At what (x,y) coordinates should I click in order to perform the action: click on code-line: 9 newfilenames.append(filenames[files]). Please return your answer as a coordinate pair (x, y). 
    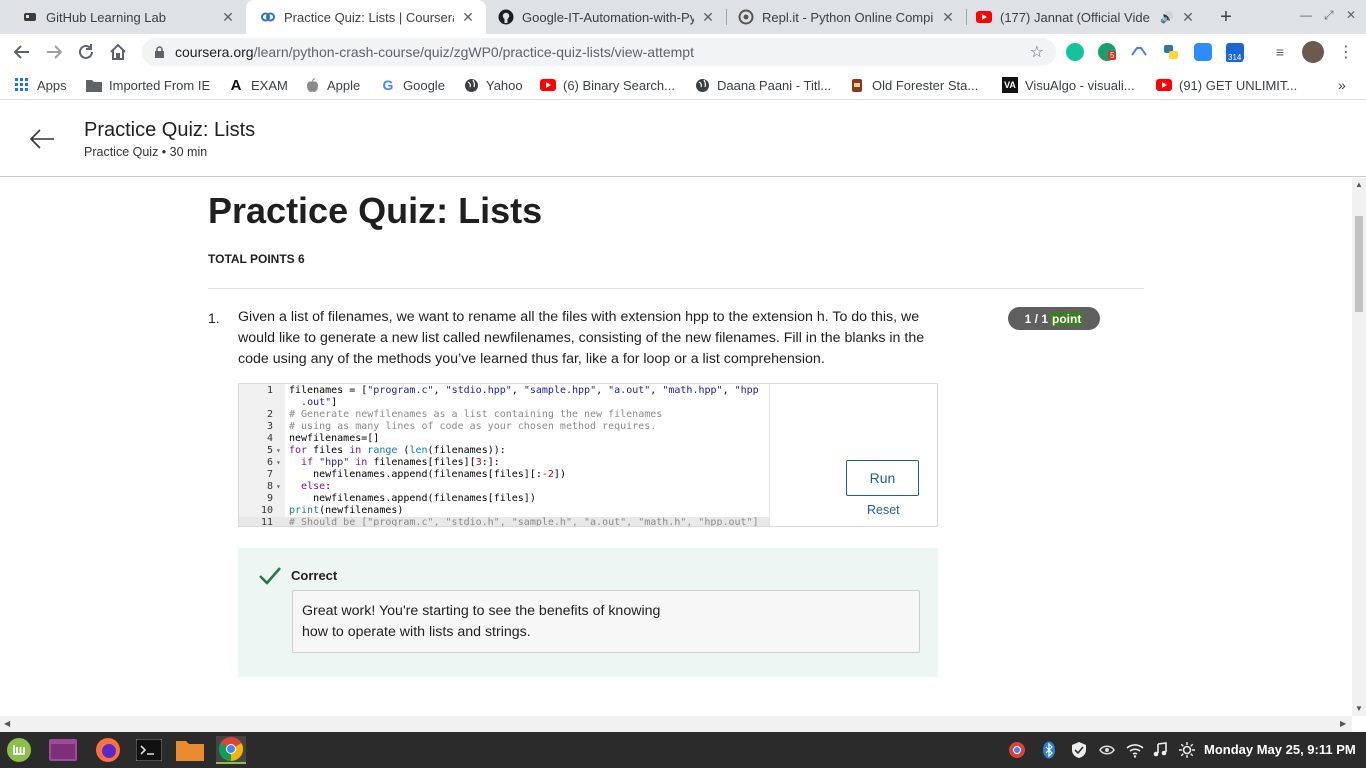
    Looking at the image, I should click on (504, 499).